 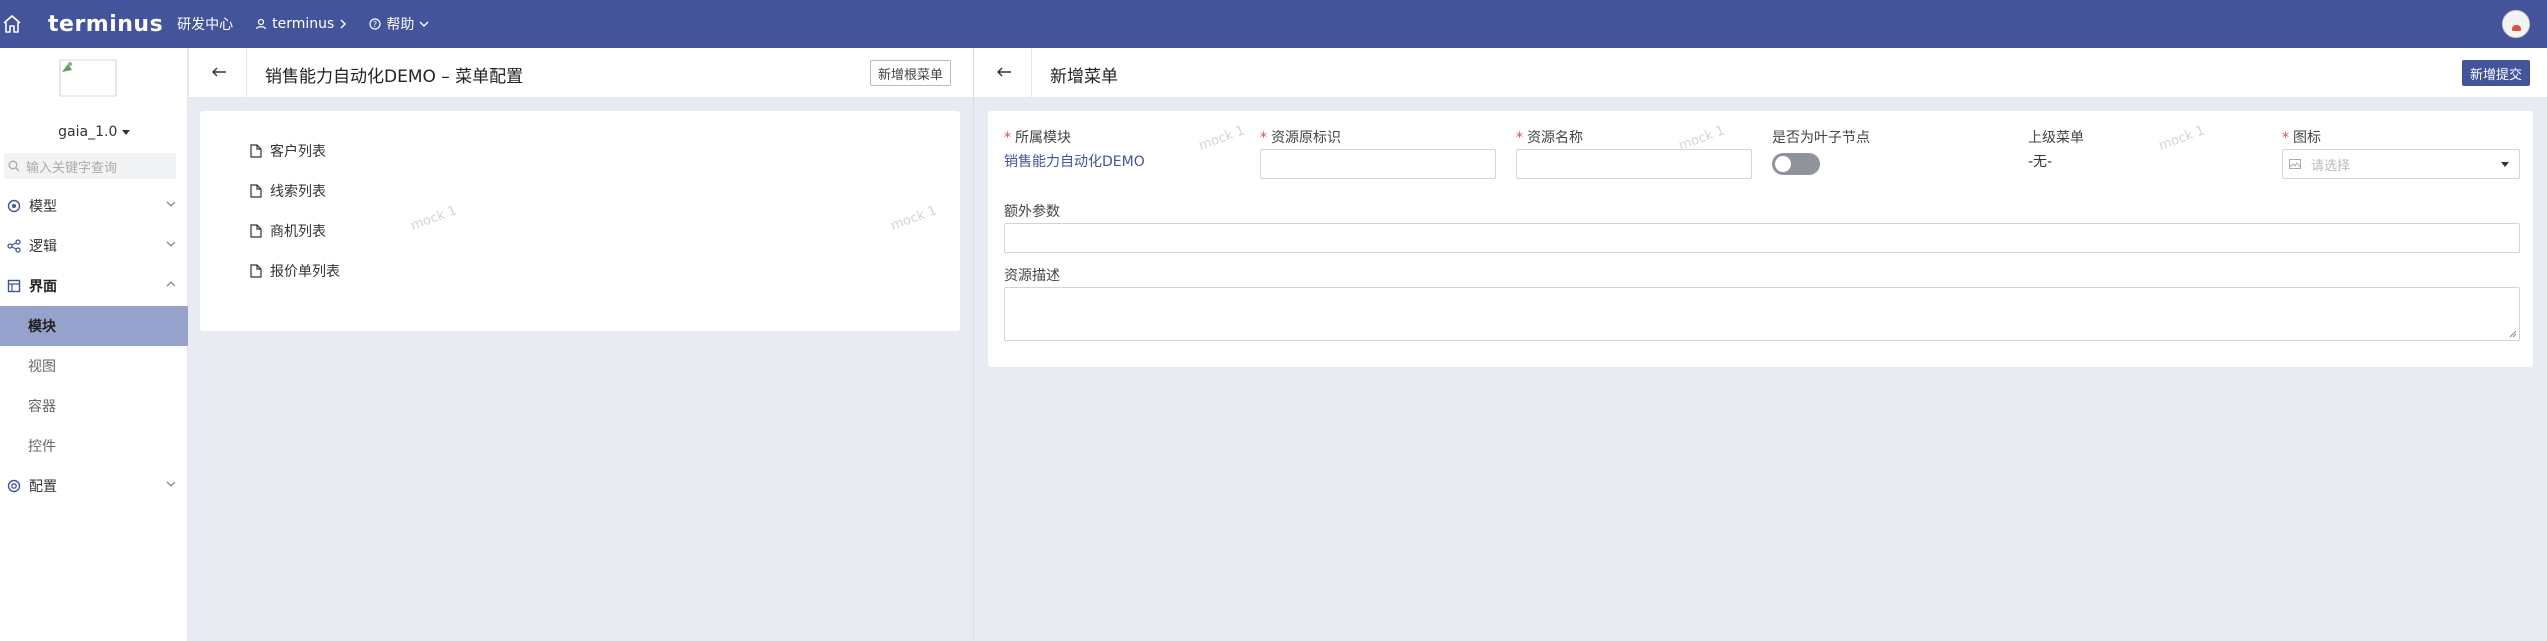 I want to click on nav-help: ? 帮助, so click(x=399, y=24).